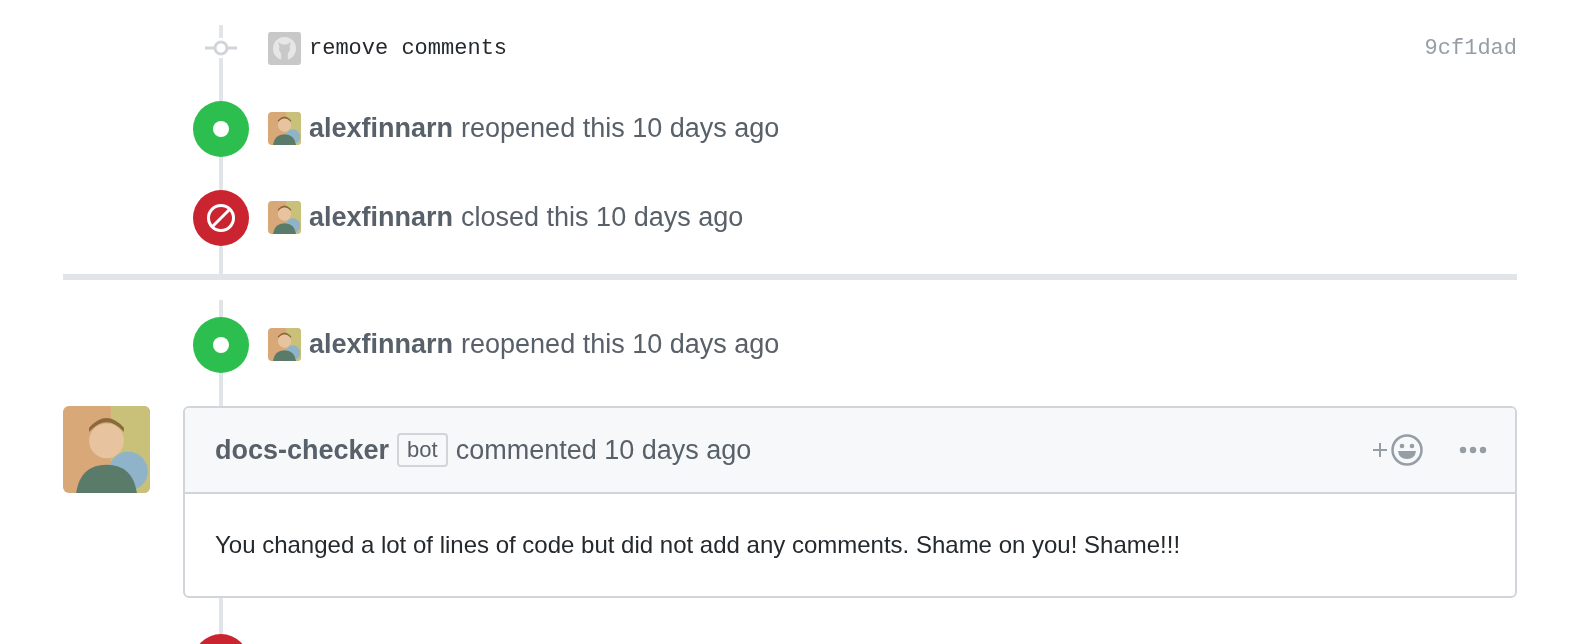 The height and width of the screenshot is (644, 1586). Describe the element at coordinates (422, 450) in the screenshot. I see `bot-label: bot` at that location.